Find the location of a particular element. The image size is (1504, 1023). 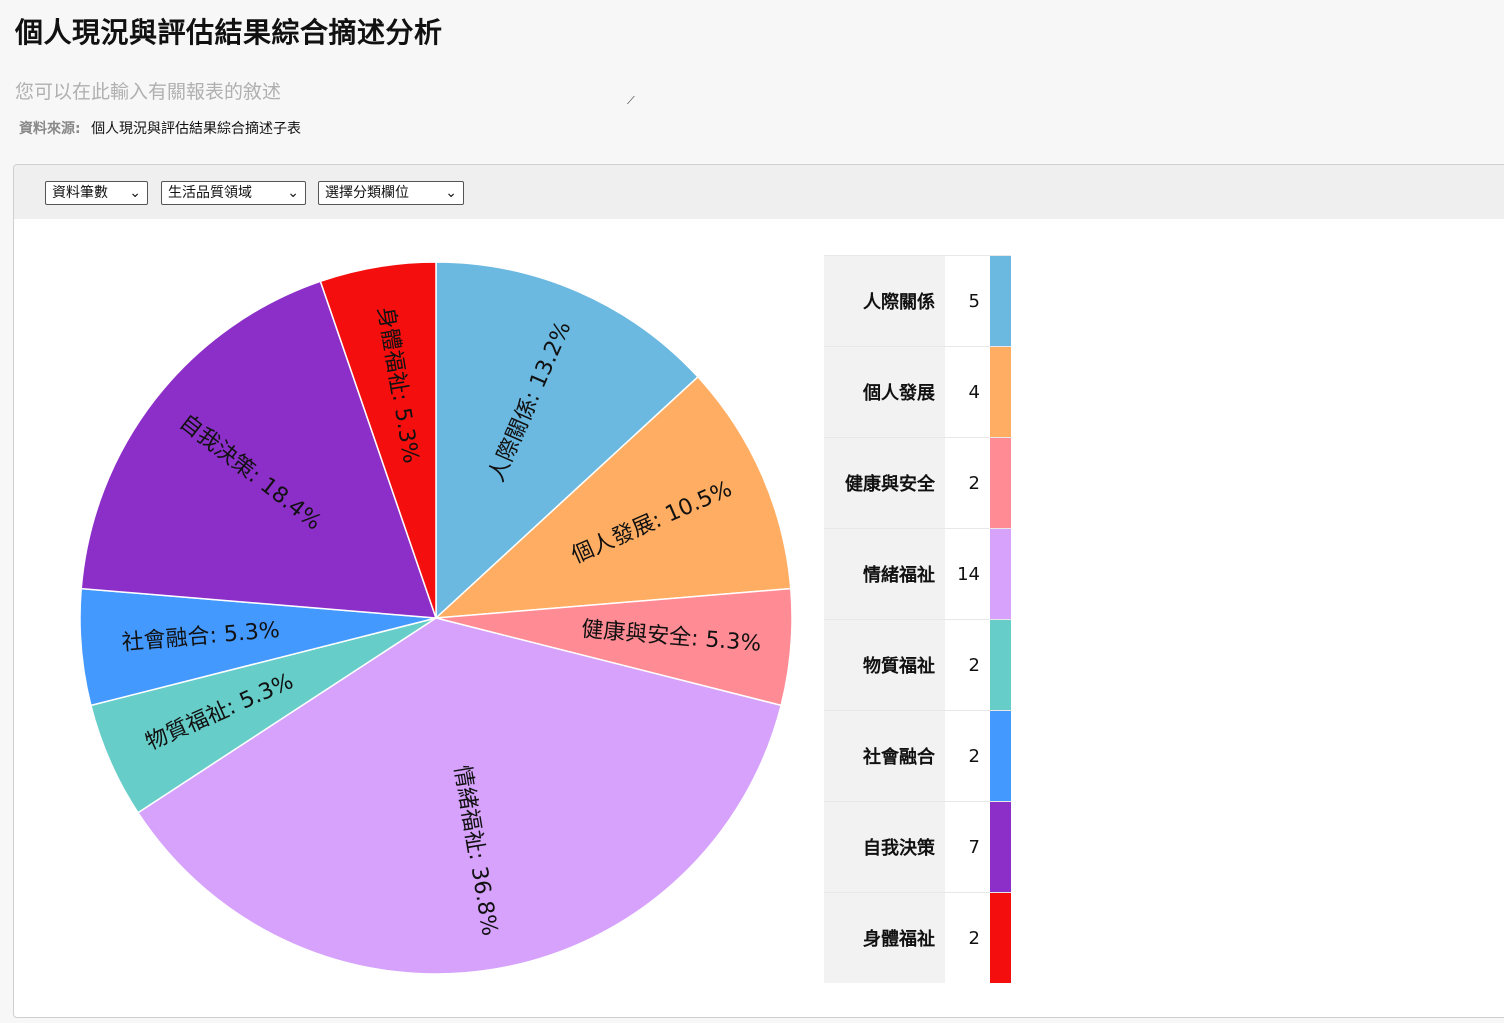

data-source: 資料來源: 個人現況與評估結果綜合摘述子表 is located at coordinates (160, 129).